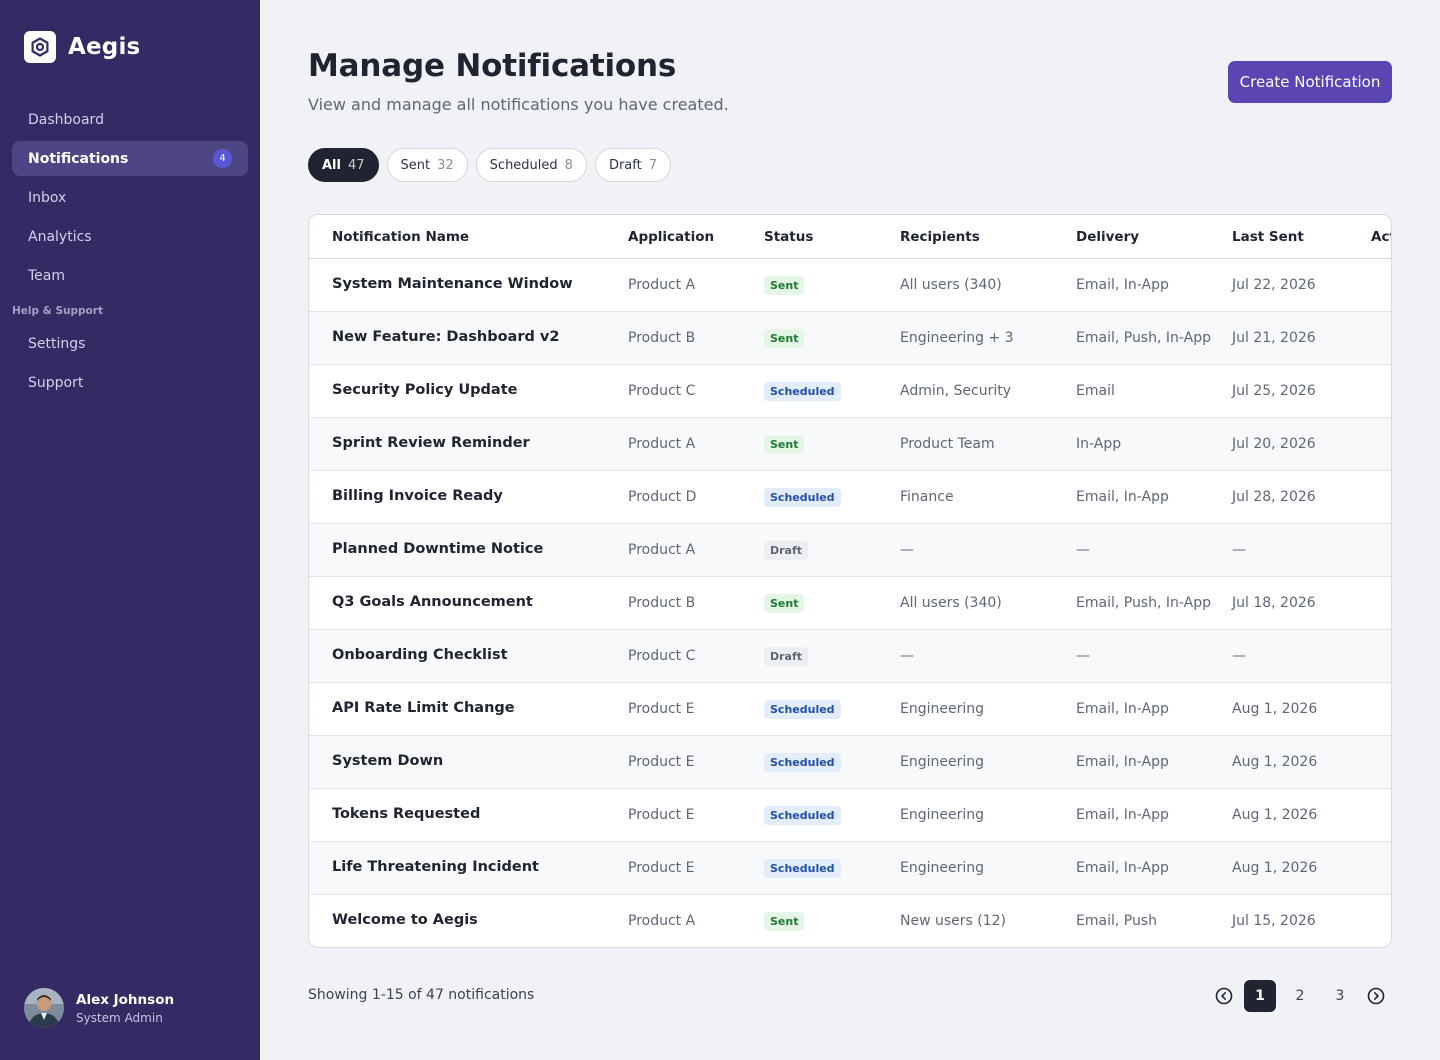 This screenshot has height=1060, width=1440. I want to click on filter-count: 7, so click(653, 165).